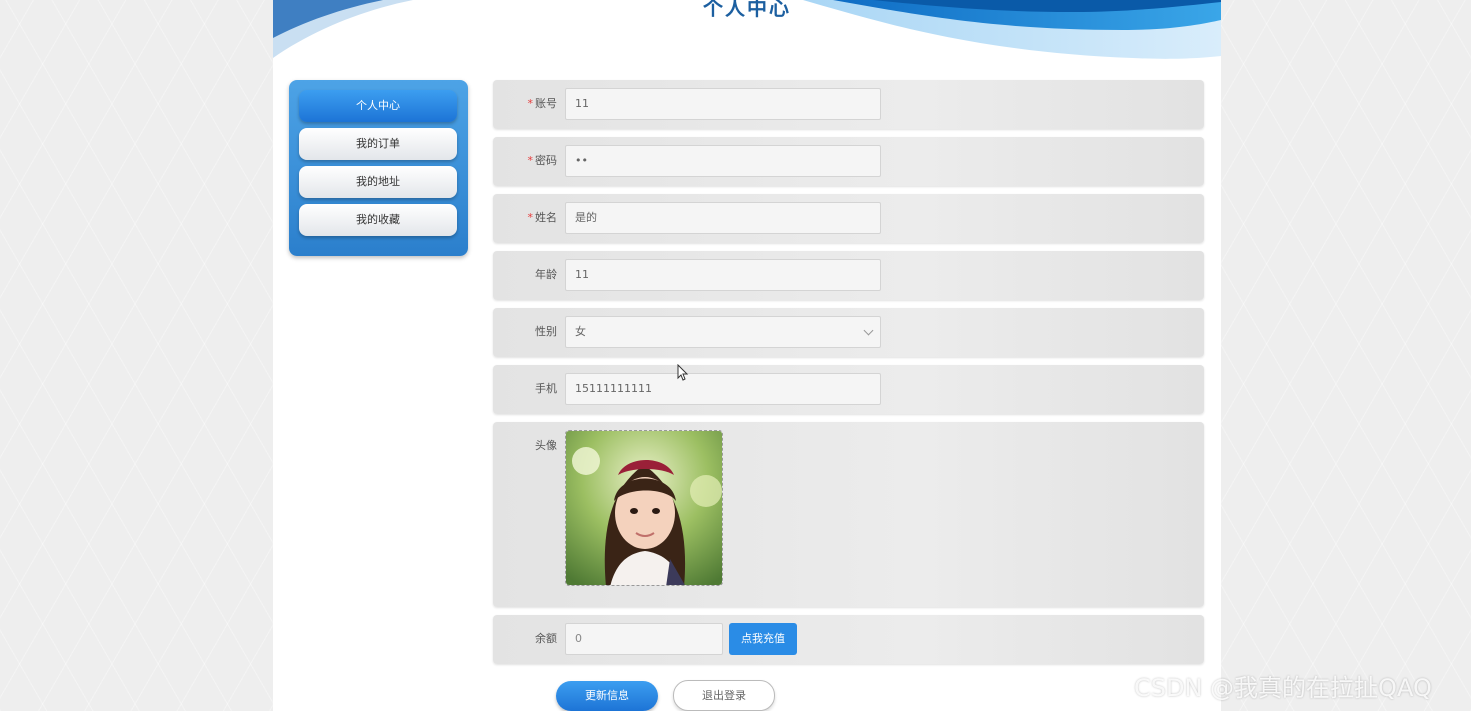 The image size is (1471, 711). Describe the element at coordinates (724, 695) in the screenshot. I see `logout-button: 退出登录` at that location.